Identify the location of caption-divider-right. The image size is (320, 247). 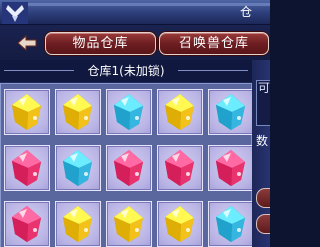
(213, 70).